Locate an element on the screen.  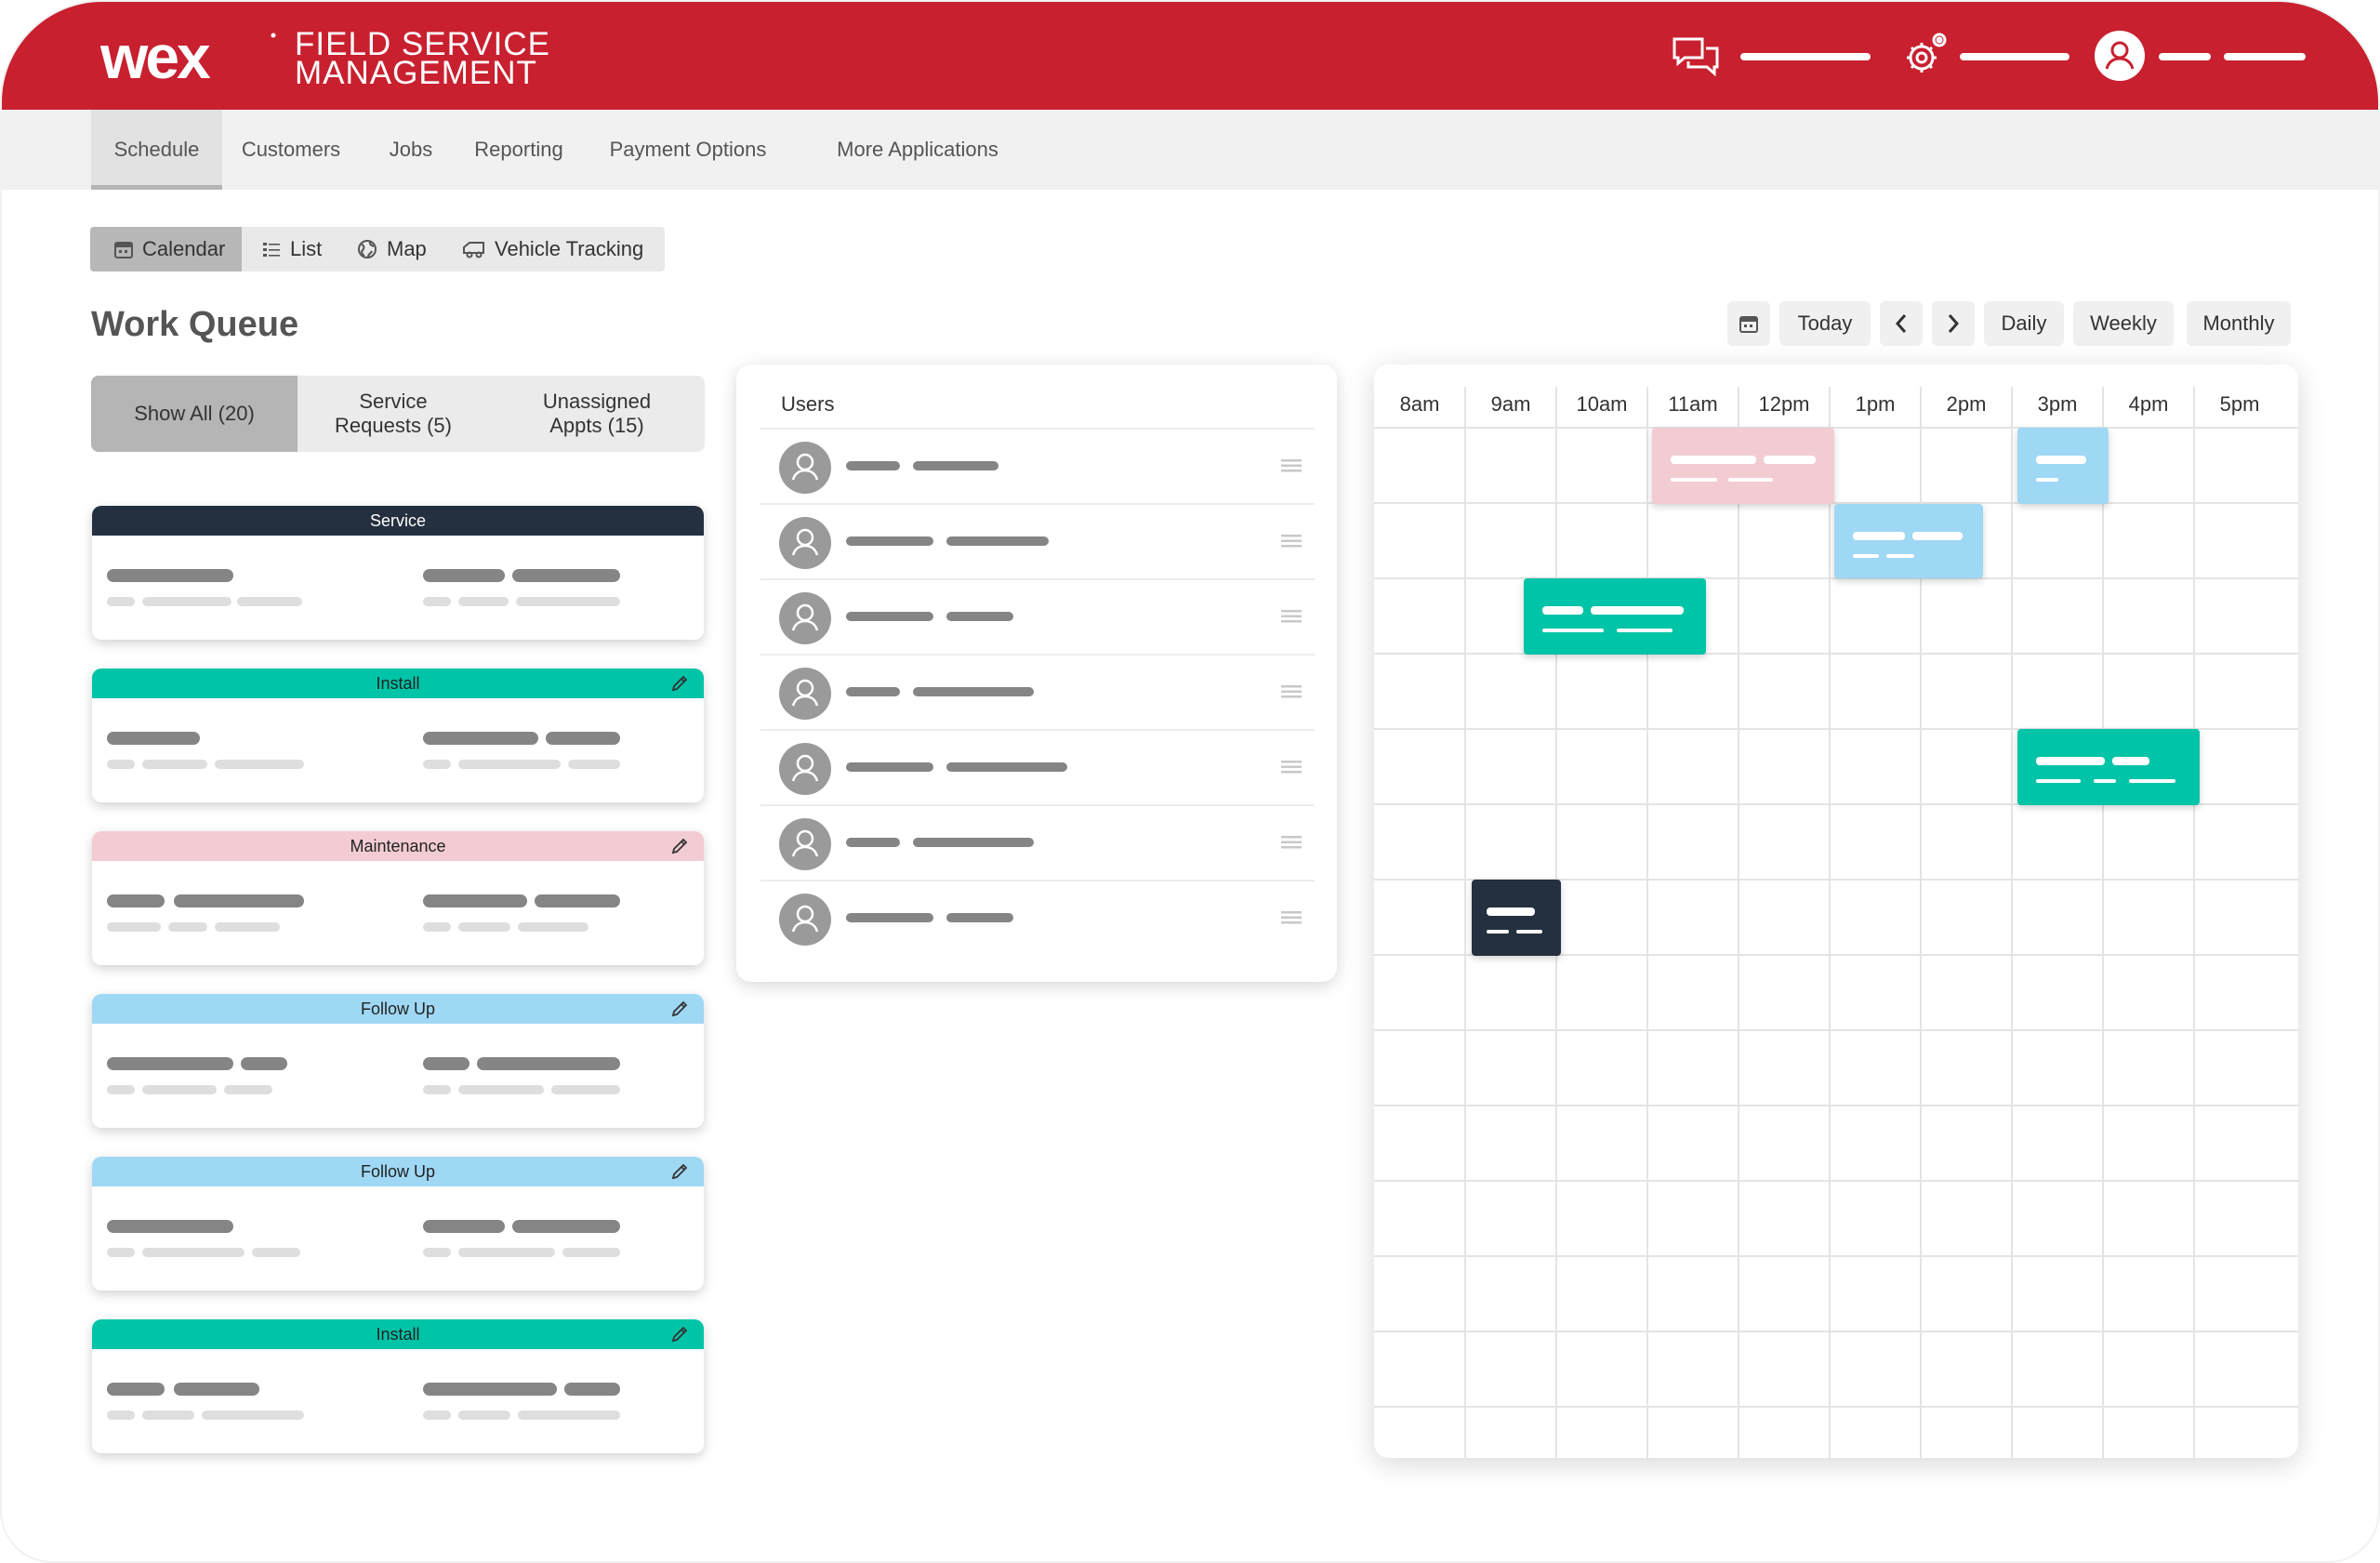
truck-icon is located at coordinates (473, 250).